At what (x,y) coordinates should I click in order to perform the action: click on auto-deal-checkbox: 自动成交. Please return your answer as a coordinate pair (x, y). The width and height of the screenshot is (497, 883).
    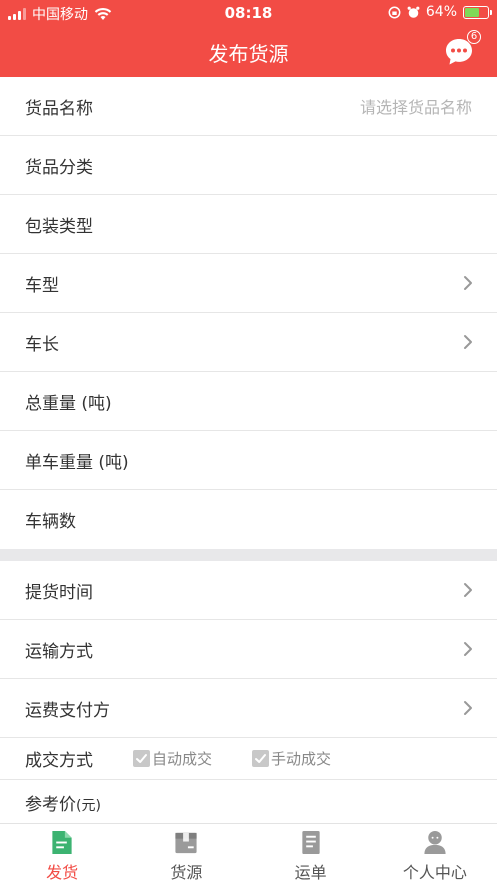
    Looking at the image, I should click on (172, 758).